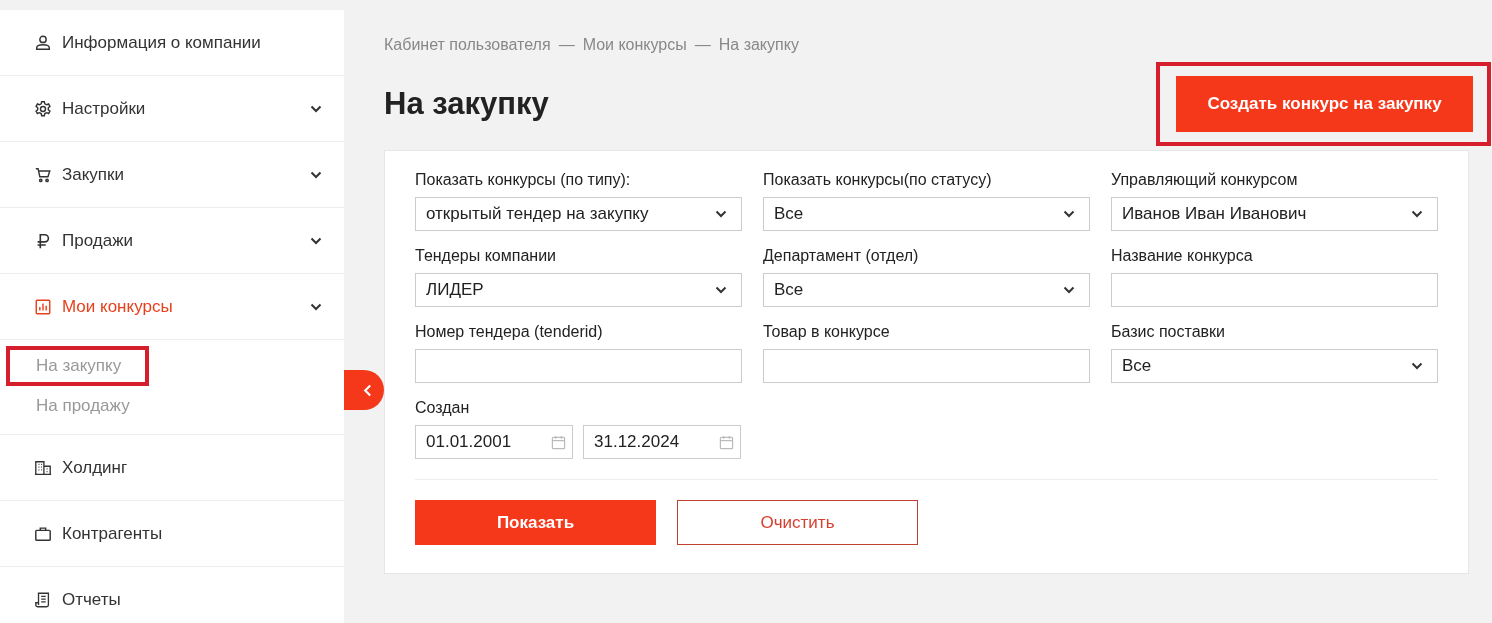 Image resolution: width=1492 pixels, height=623 pixels. What do you see at coordinates (172, 468) in the screenshot?
I see `sidebar-item: Холдинг` at bounding box center [172, 468].